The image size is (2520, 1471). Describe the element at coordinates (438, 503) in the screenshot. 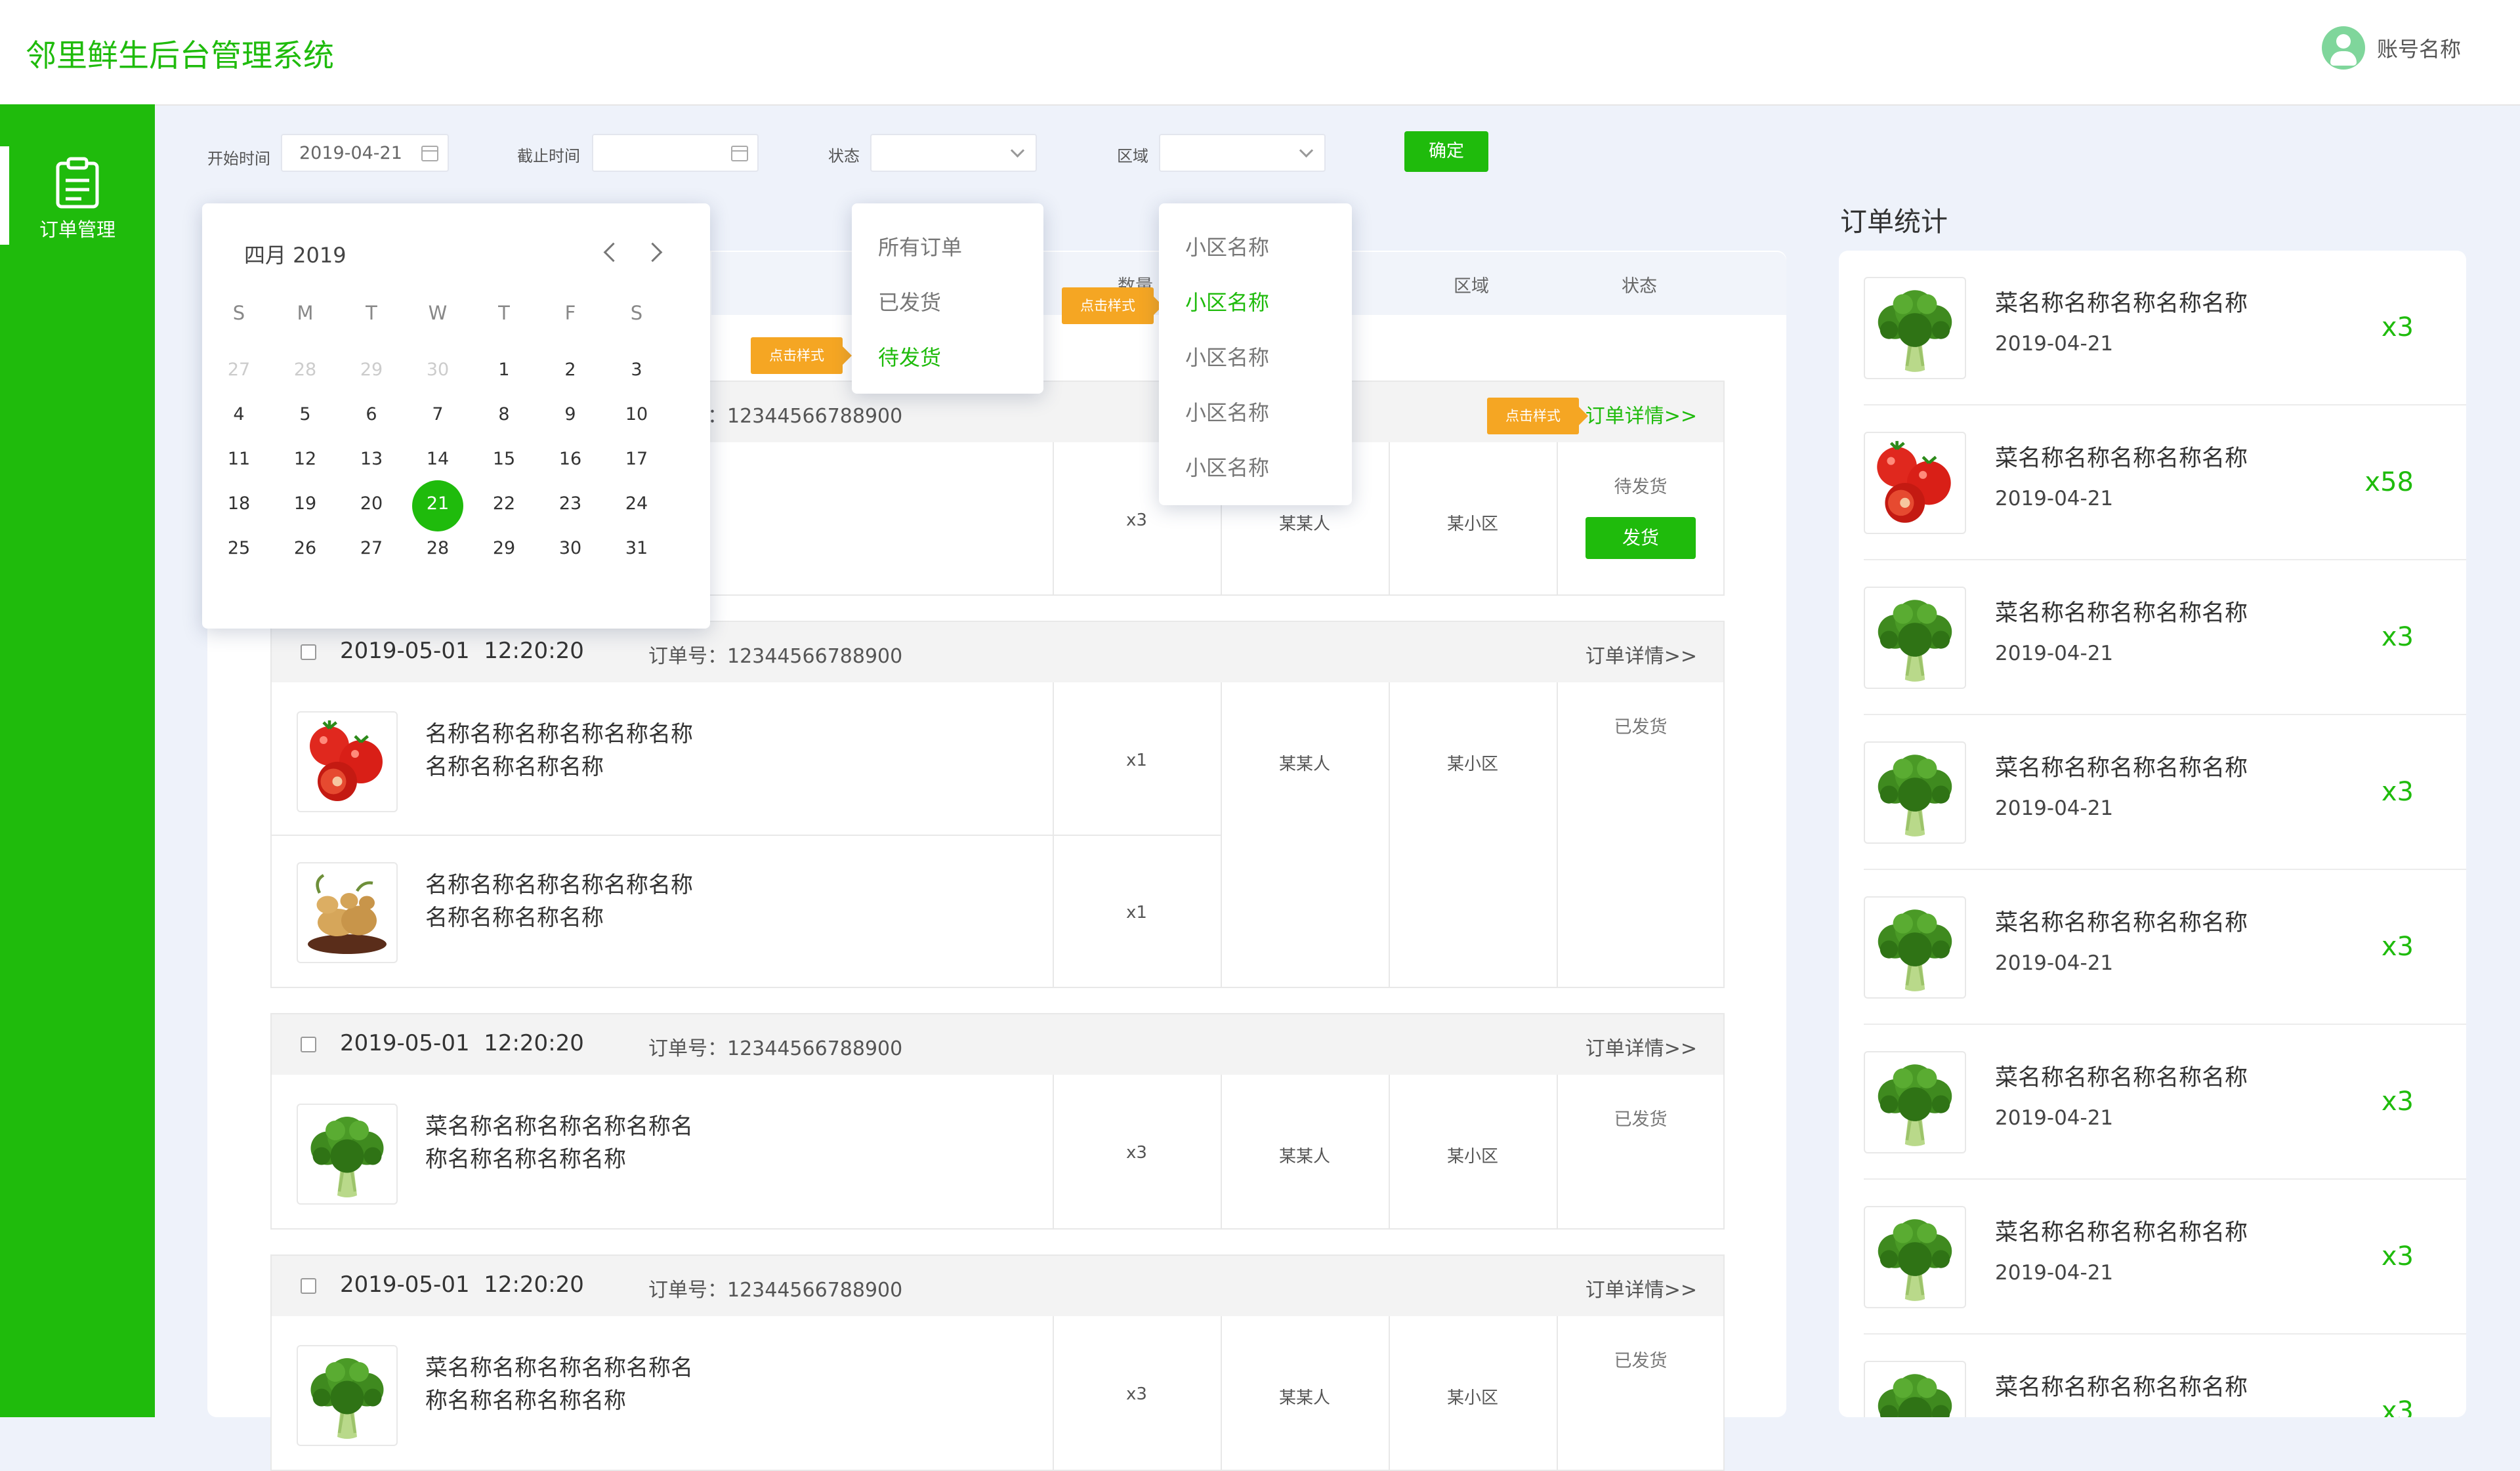

I see `calendar-day-selected: 21` at that location.